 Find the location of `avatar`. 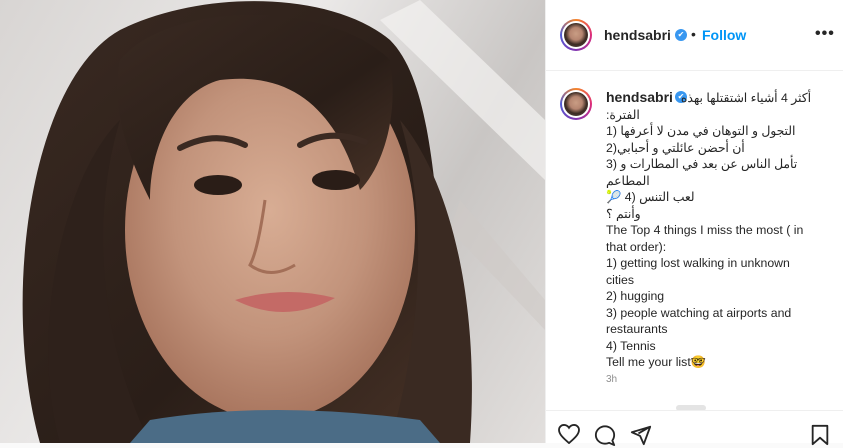

avatar is located at coordinates (576, 35).